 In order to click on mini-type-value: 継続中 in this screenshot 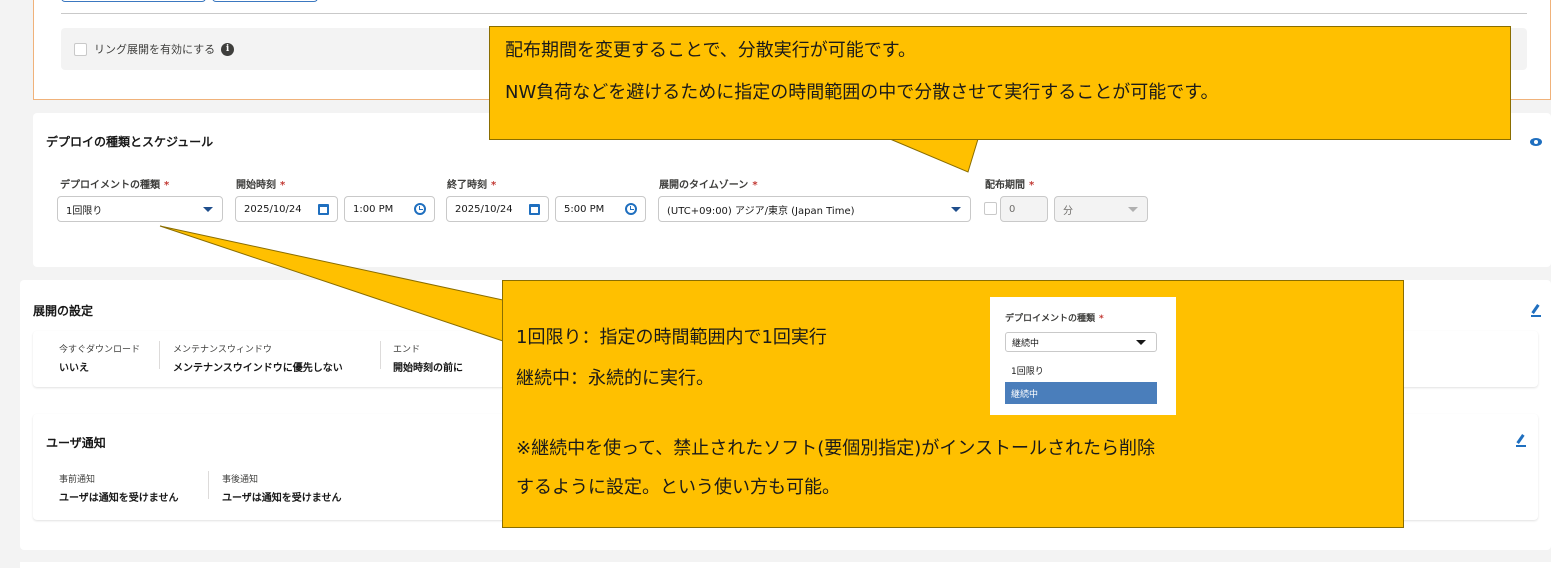, I will do `click(1026, 343)`.